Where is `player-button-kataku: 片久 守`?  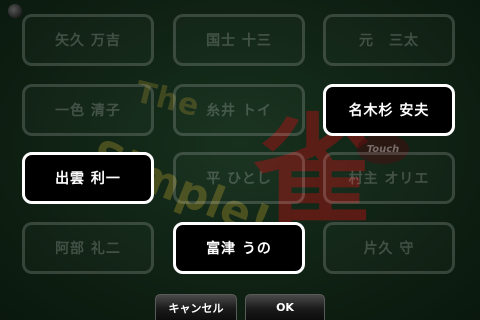 player-button-kataku: 片久 守 is located at coordinates (389, 248).